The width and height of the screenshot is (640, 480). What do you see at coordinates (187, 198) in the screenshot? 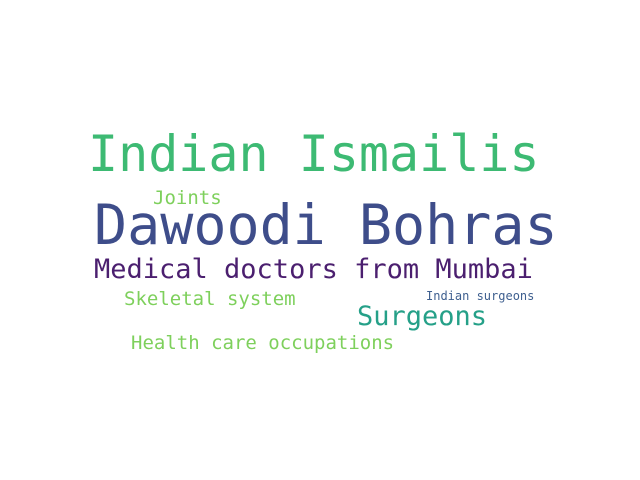
I see `word-joints: Joints` at bounding box center [187, 198].